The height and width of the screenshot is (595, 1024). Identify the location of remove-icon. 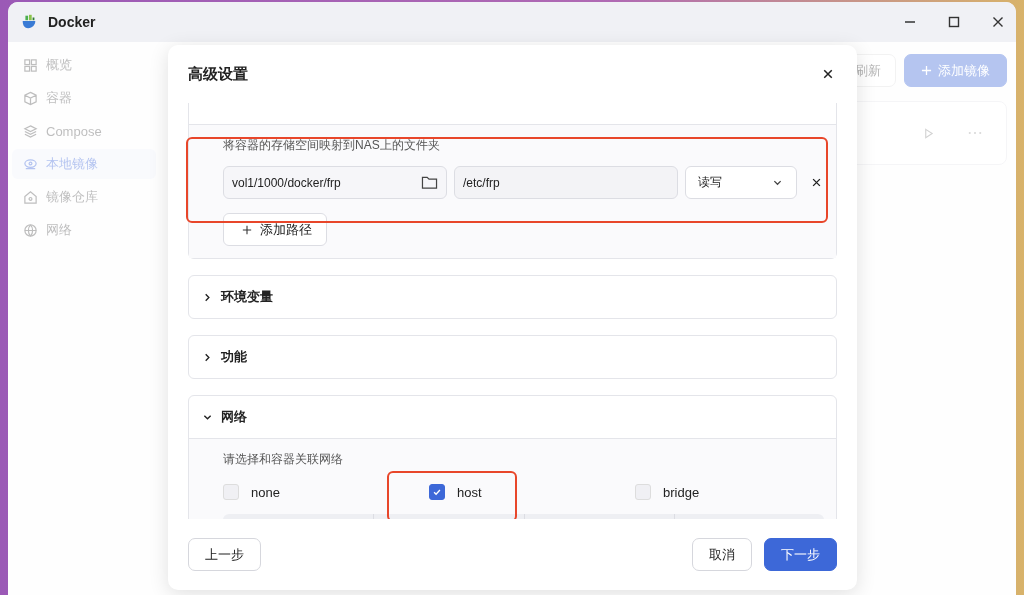
(816, 182).